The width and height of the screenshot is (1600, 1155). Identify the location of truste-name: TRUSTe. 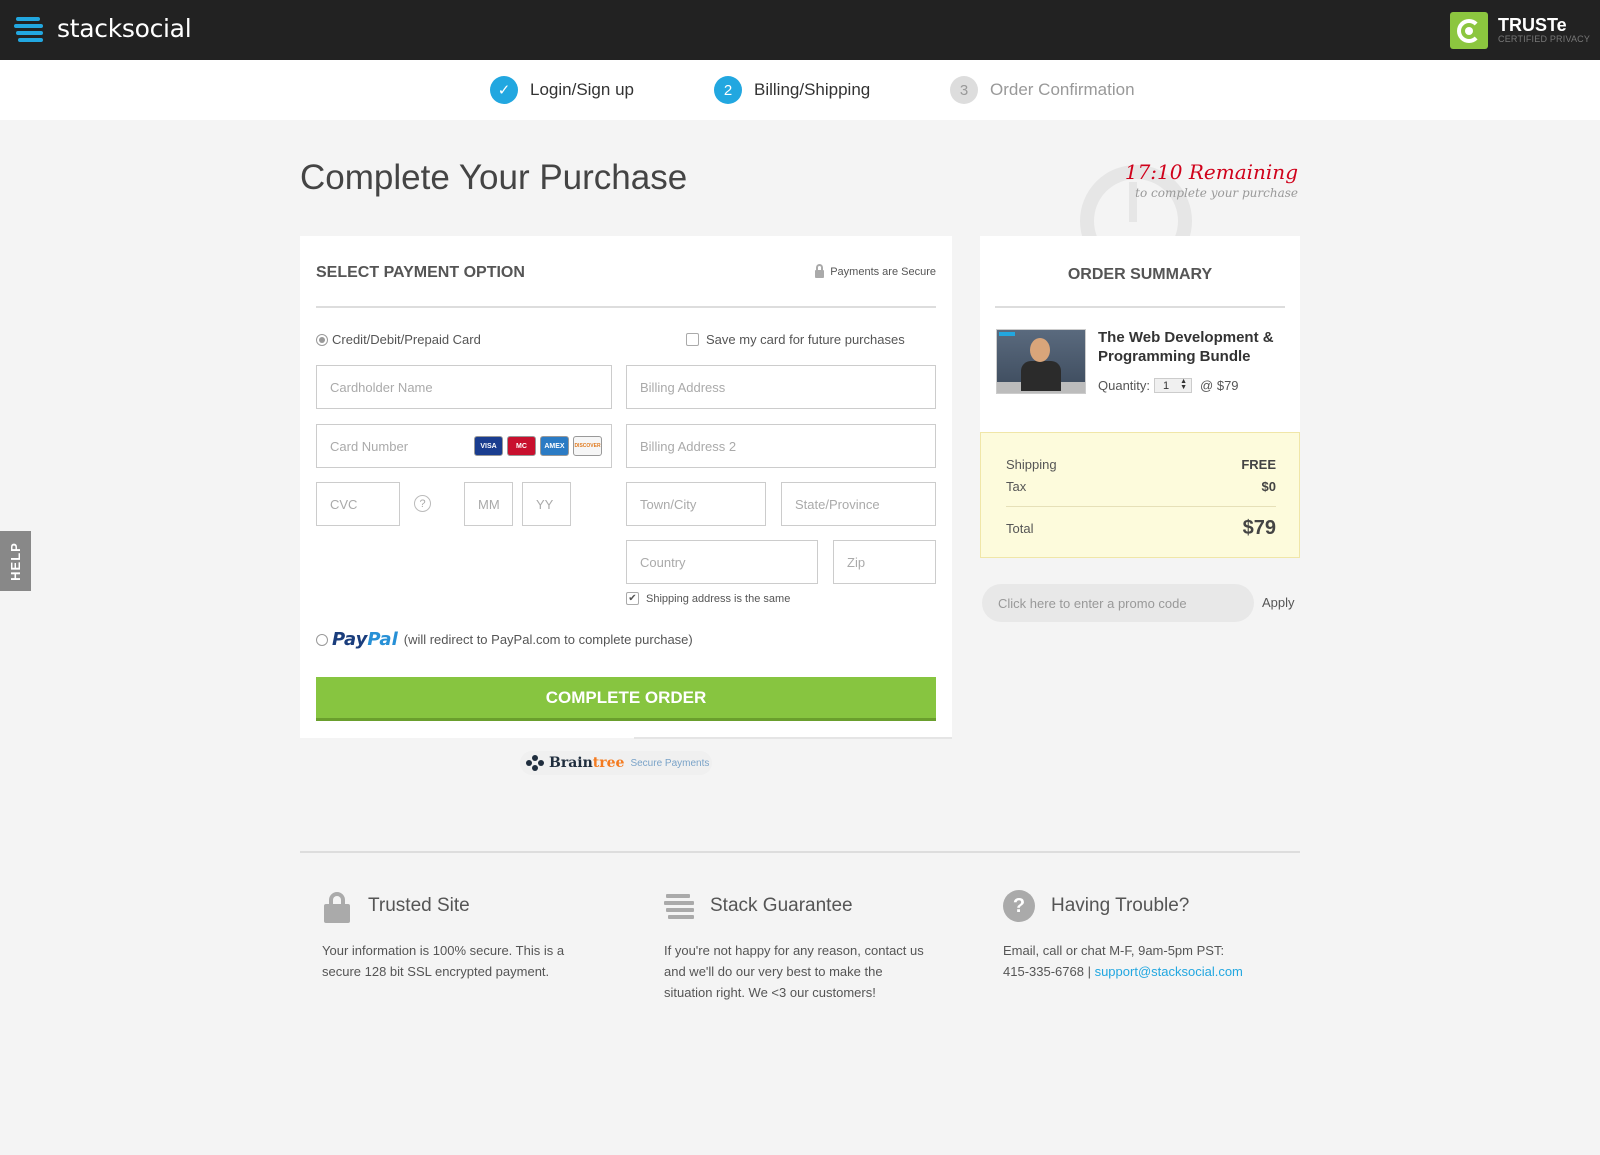
(1532, 25).